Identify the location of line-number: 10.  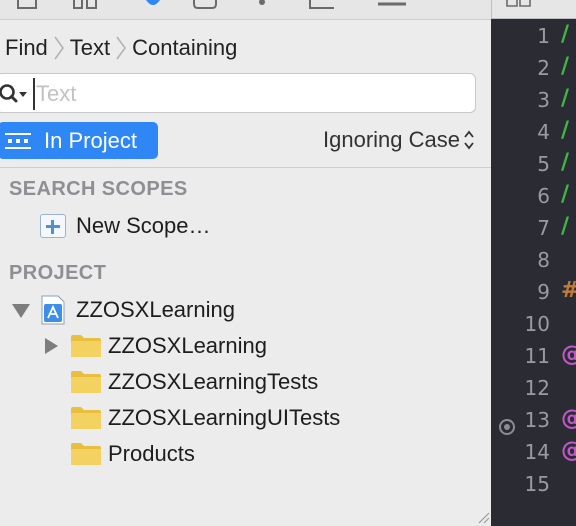
(537, 324).